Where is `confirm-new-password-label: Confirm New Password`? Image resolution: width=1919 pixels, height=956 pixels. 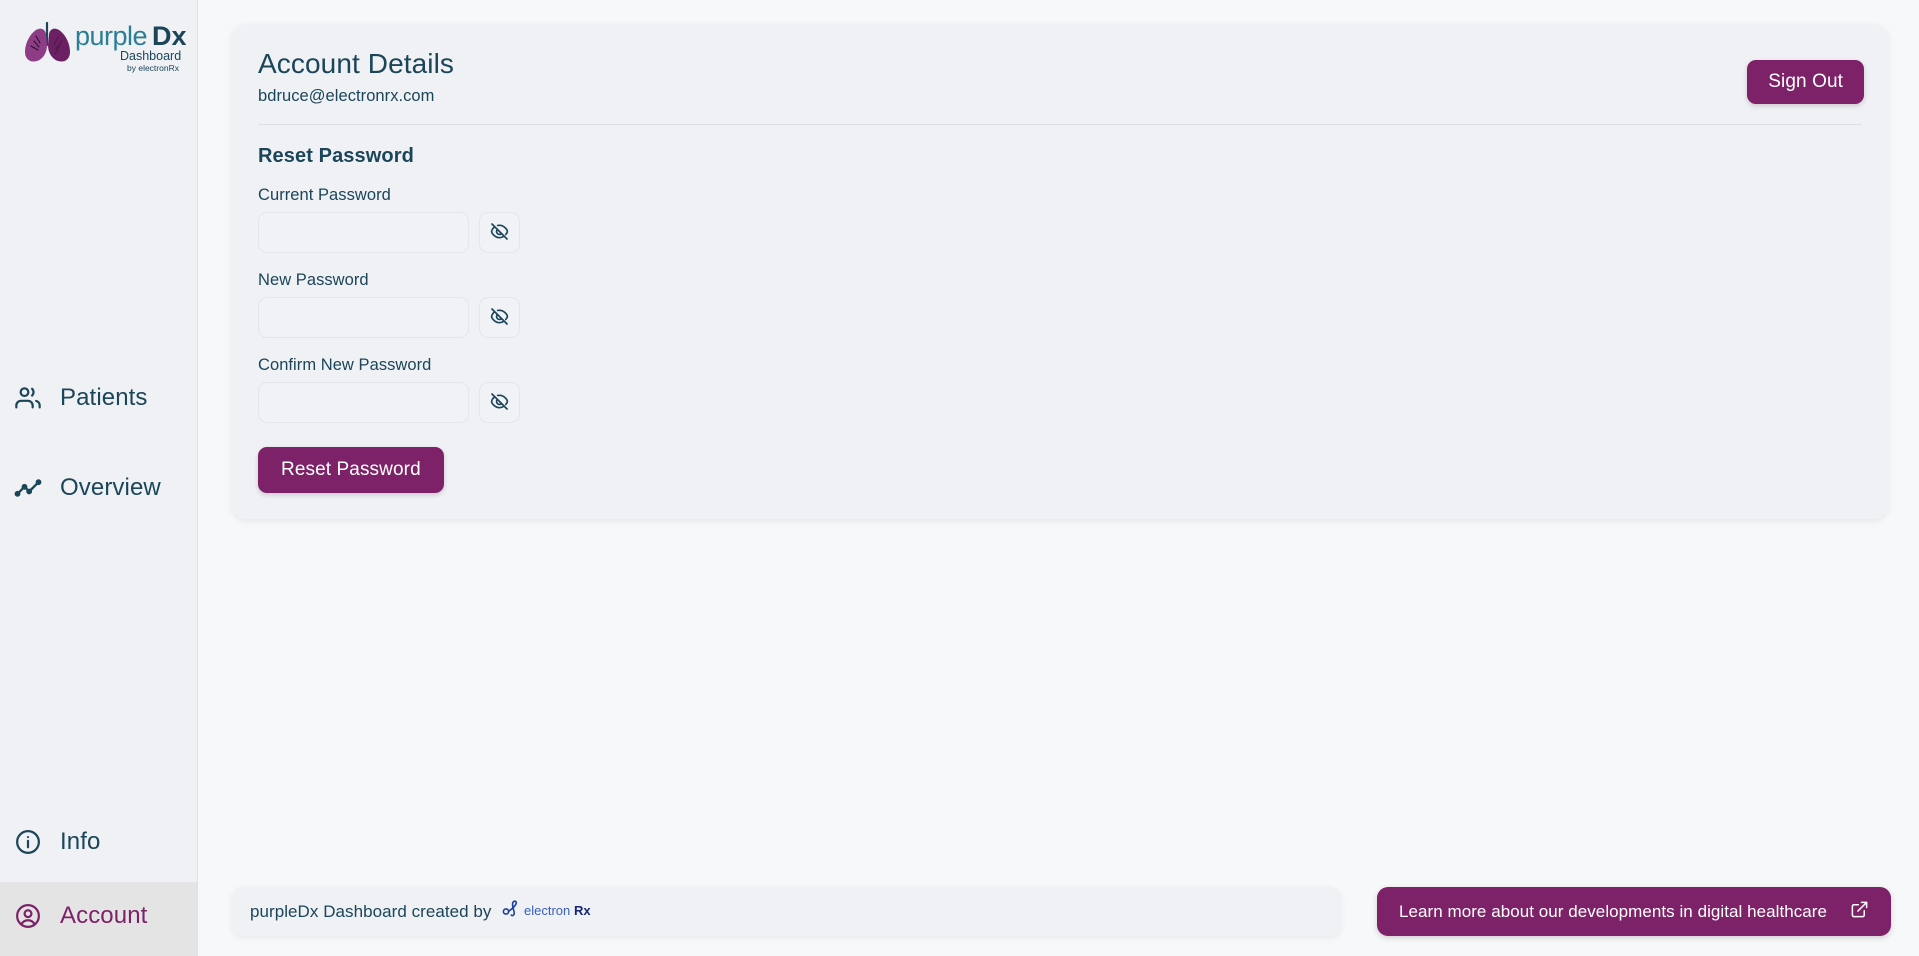
confirm-new-password-label: Confirm New Password is located at coordinates (345, 365).